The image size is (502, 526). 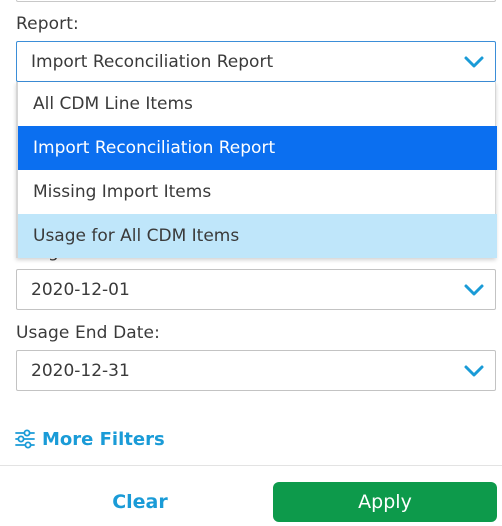 I want to click on usage-end-value: 2020-12-31, so click(x=80, y=371).